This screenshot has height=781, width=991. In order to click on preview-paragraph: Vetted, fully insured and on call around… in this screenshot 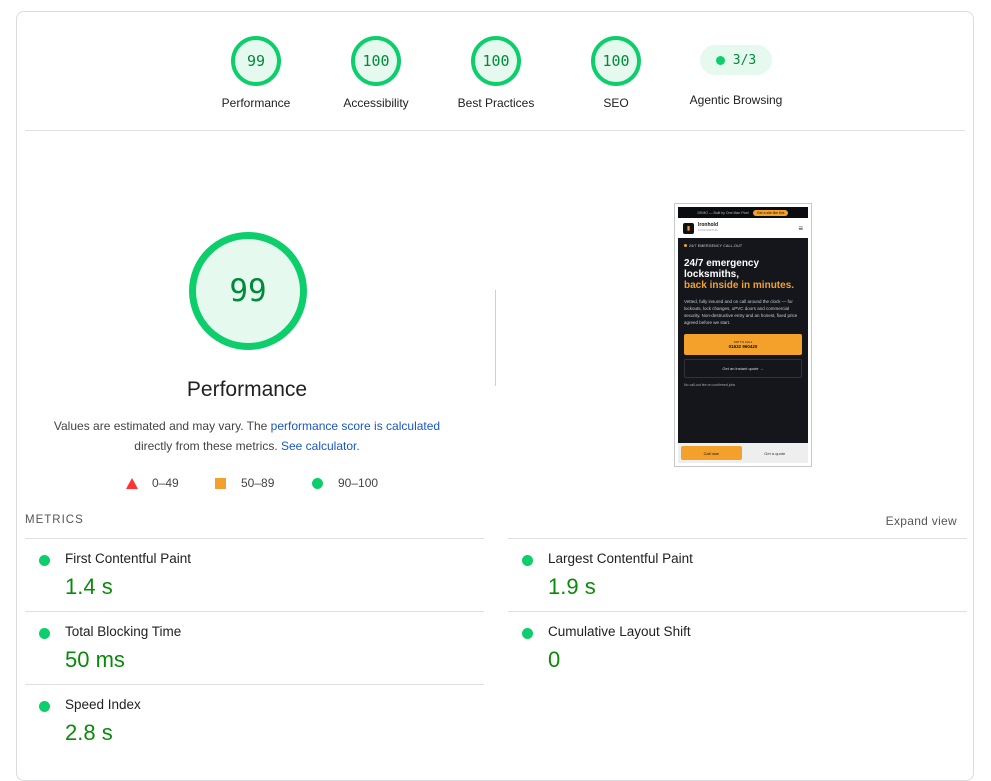, I will do `click(741, 312)`.